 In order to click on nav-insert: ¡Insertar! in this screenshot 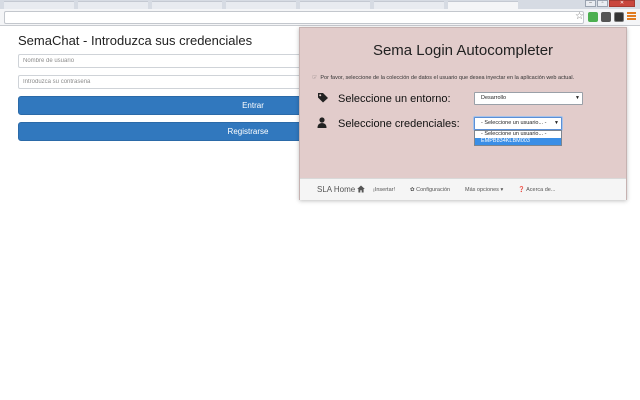, I will do `click(384, 190)`.